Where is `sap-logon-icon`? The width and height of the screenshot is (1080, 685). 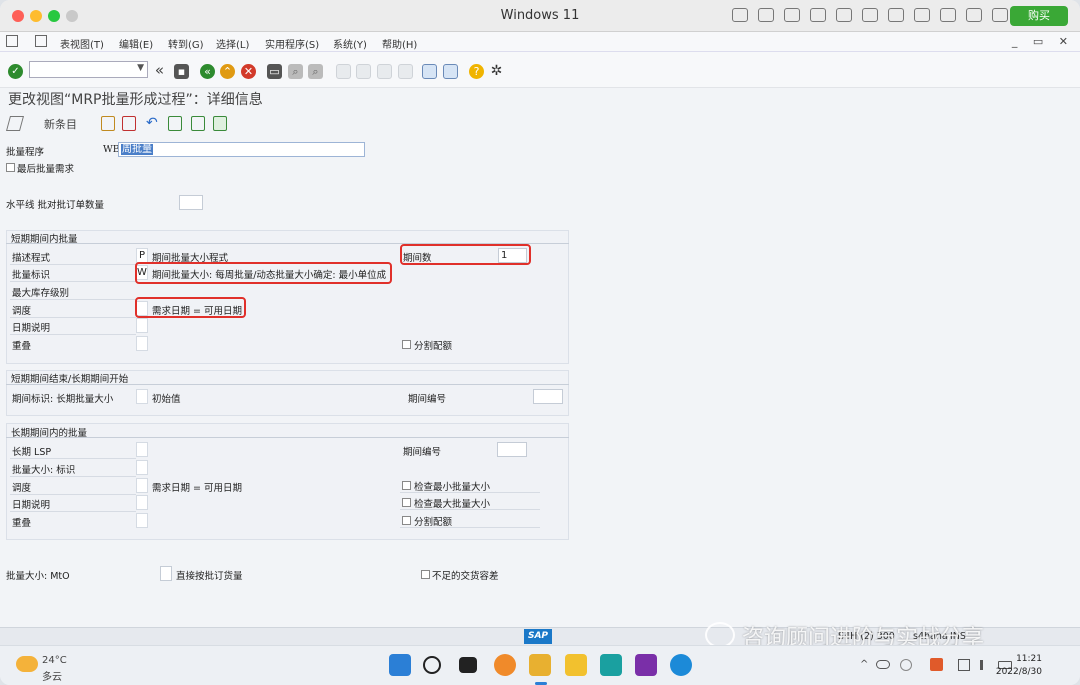
sap-logon-icon is located at coordinates (540, 665).